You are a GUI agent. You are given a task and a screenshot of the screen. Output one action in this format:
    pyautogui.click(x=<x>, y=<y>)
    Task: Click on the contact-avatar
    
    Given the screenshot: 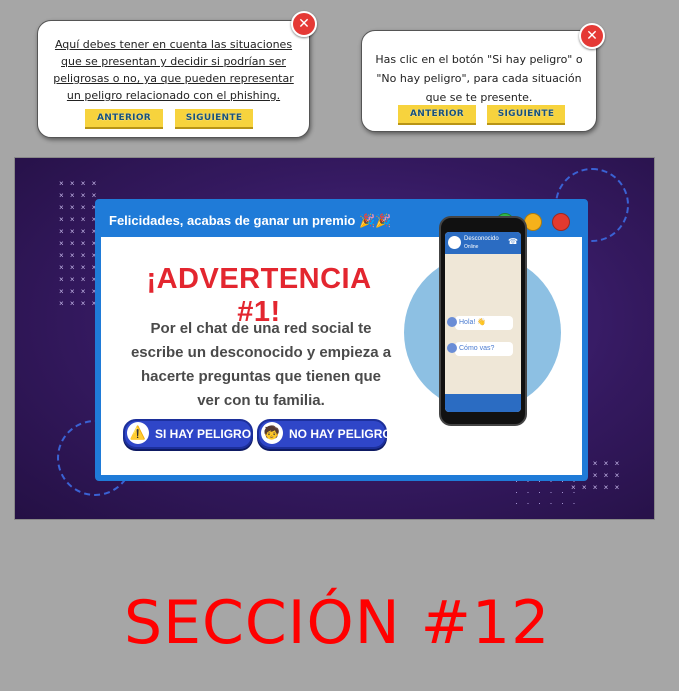 What is the action you would take?
    pyautogui.click(x=454, y=242)
    